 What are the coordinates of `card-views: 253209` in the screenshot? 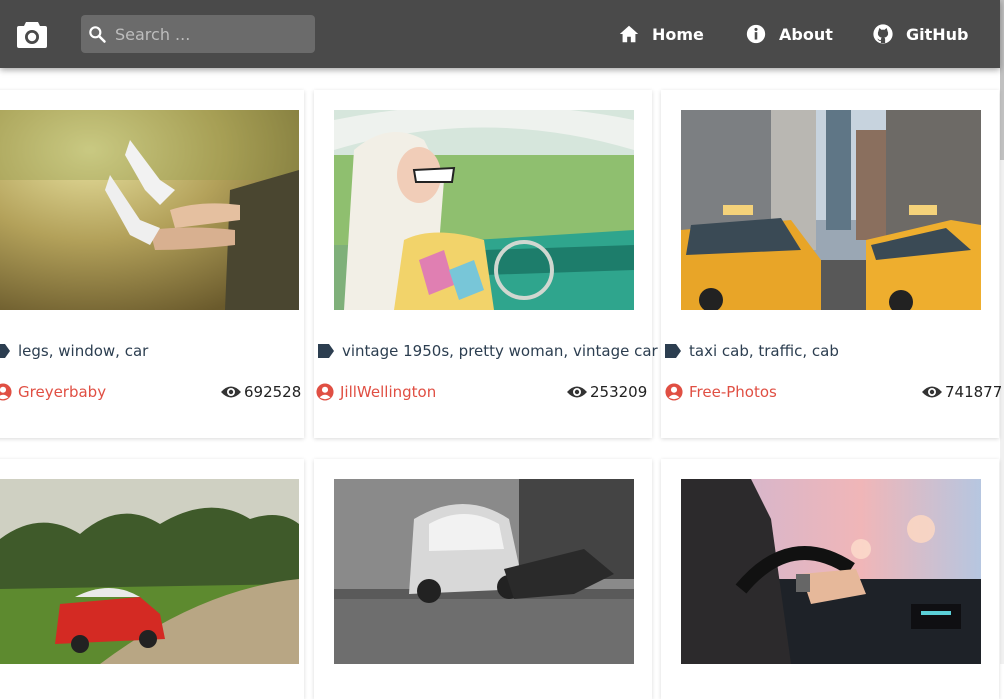 It's located at (606, 392).